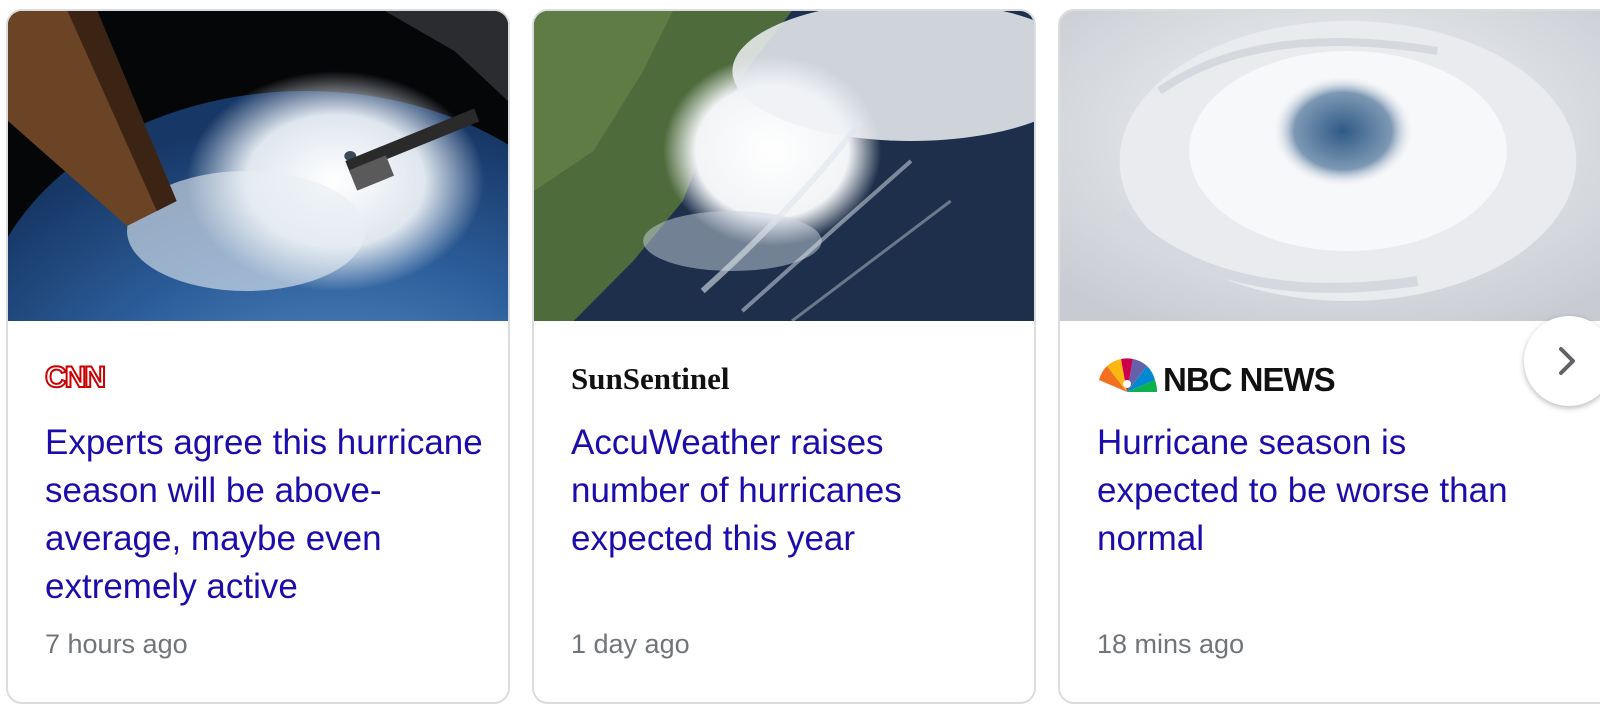  I want to click on sunsentinel-logo: SunSentinel, so click(676, 378).